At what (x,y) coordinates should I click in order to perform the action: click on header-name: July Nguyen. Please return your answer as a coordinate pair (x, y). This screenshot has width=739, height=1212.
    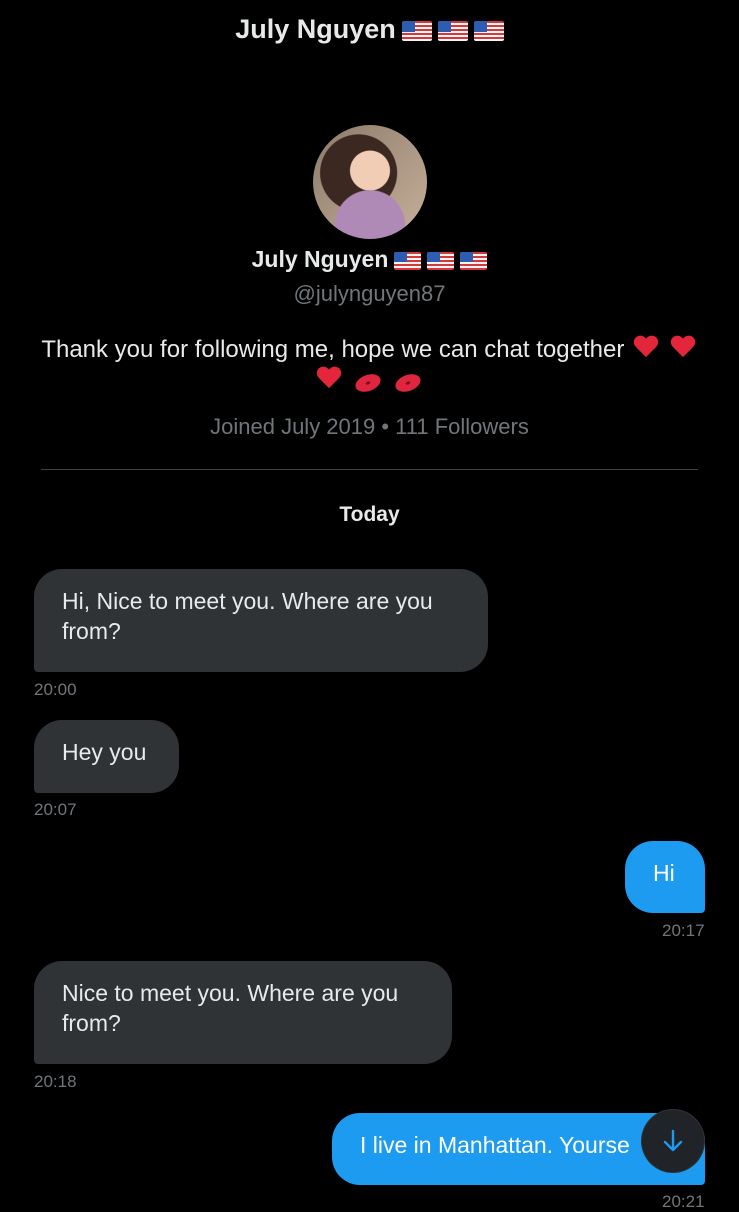
    Looking at the image, I should click on (315, 29).